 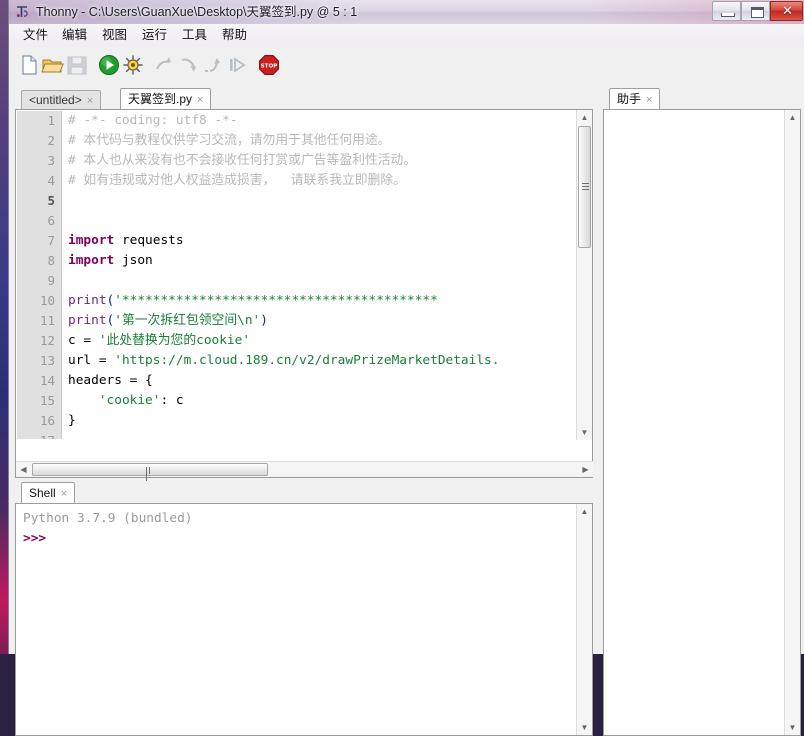 What do you see at coordinates (304, 471) in the screenshot?
I see `editor-horizontal-scrollbar: ◀ ▶` at bounding box center [304, 471].